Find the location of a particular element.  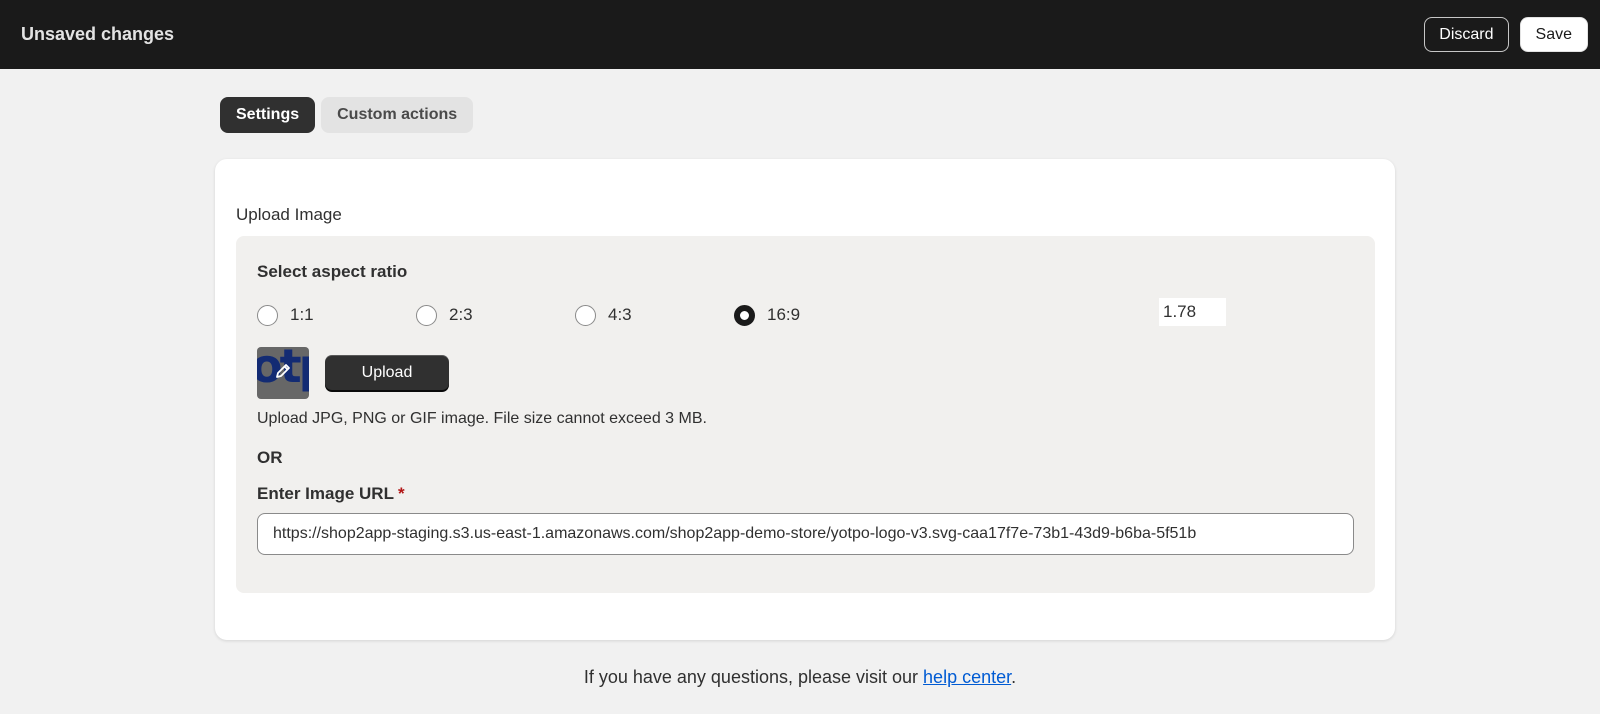

footer-period: . is located at coordinates (1014, 677).